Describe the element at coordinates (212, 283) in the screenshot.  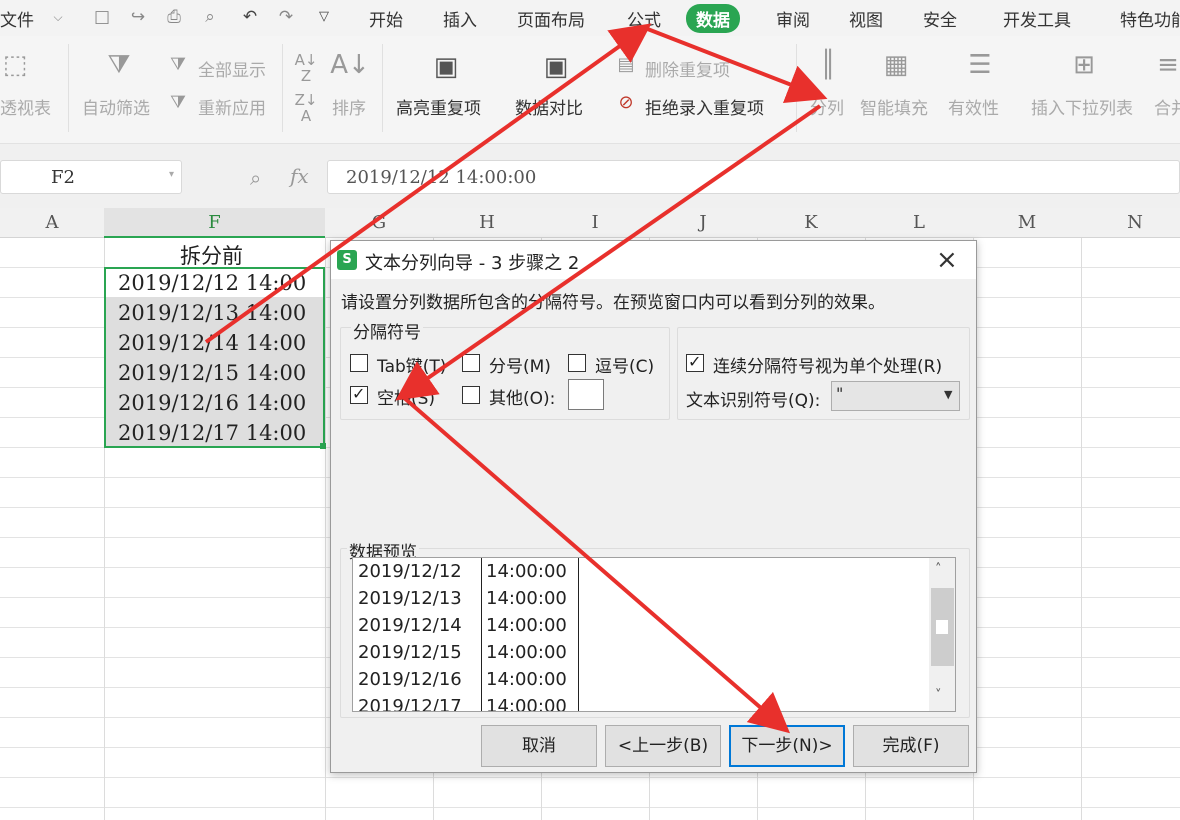
I see `data-cell: 2019/12/12 14:00` at that location.